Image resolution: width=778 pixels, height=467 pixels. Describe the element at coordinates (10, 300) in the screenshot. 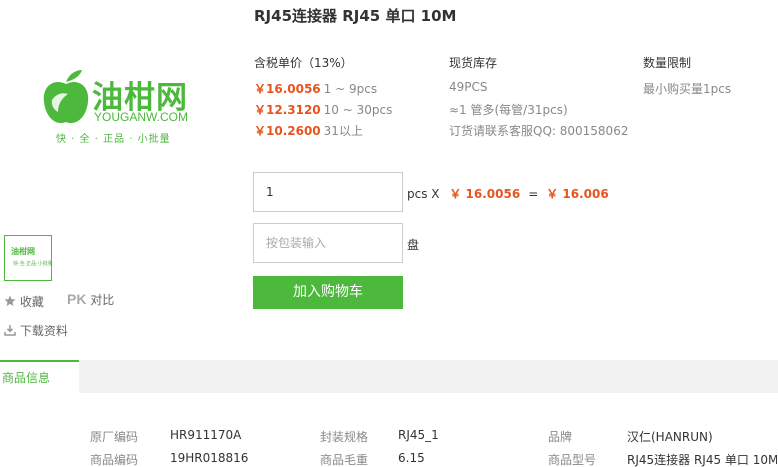

I see `star-icon` at that location.